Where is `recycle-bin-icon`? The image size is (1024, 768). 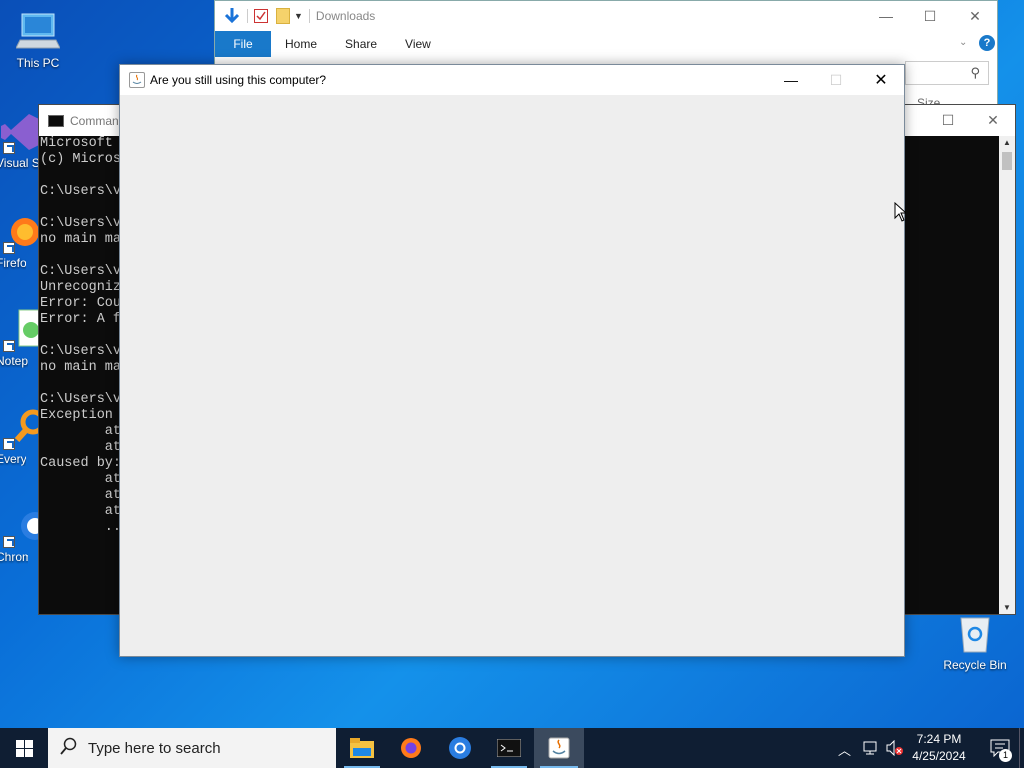
recycle-bin-icon is located at coordinates (975, 634).